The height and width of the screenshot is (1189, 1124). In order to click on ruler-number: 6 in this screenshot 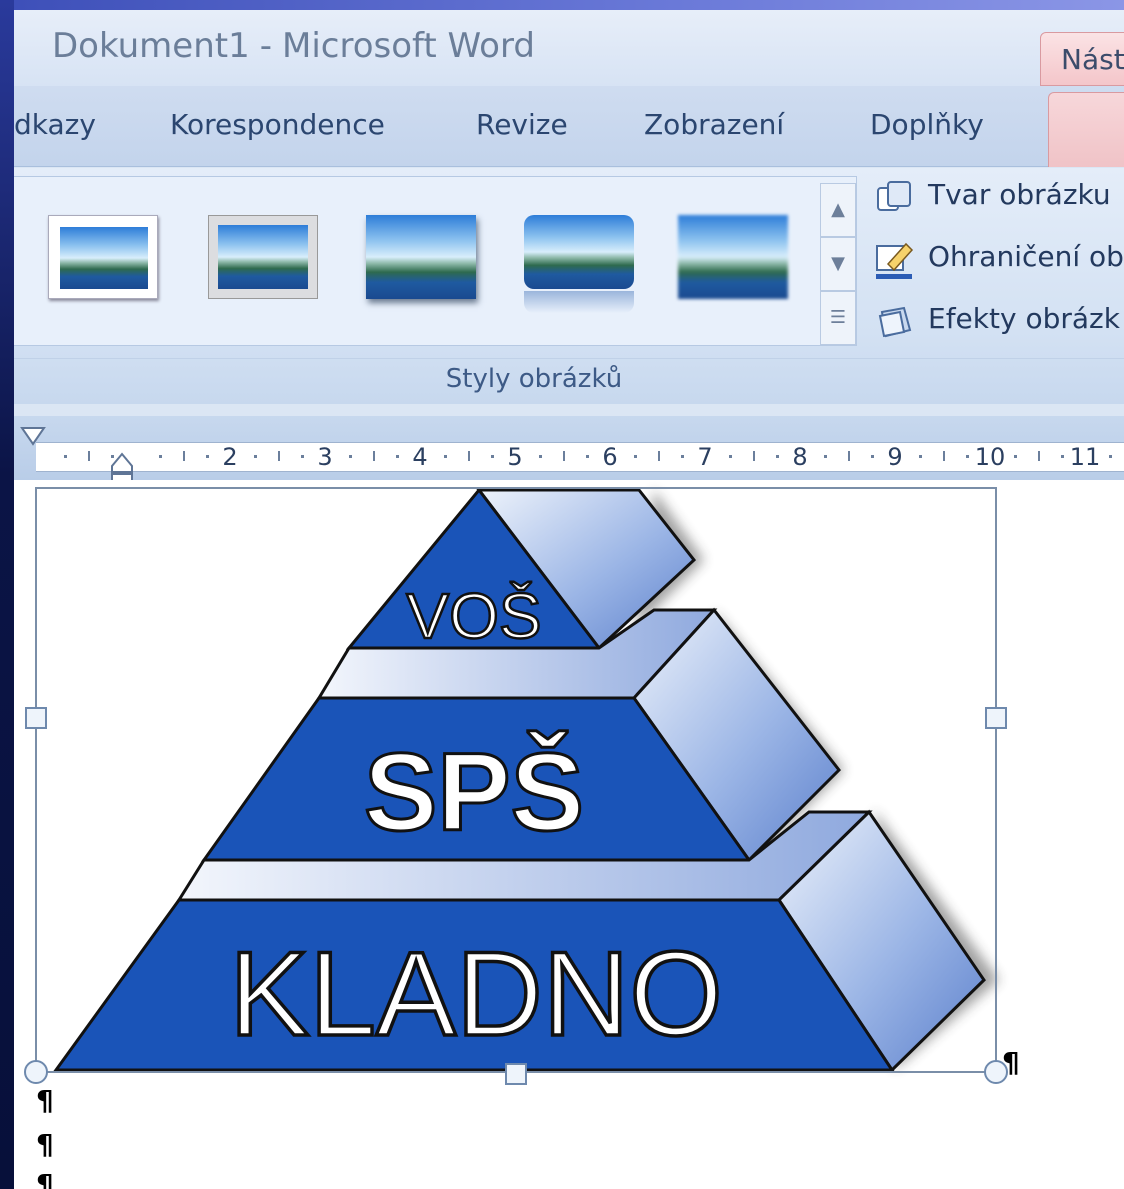, I will do `click(610, 457)`.